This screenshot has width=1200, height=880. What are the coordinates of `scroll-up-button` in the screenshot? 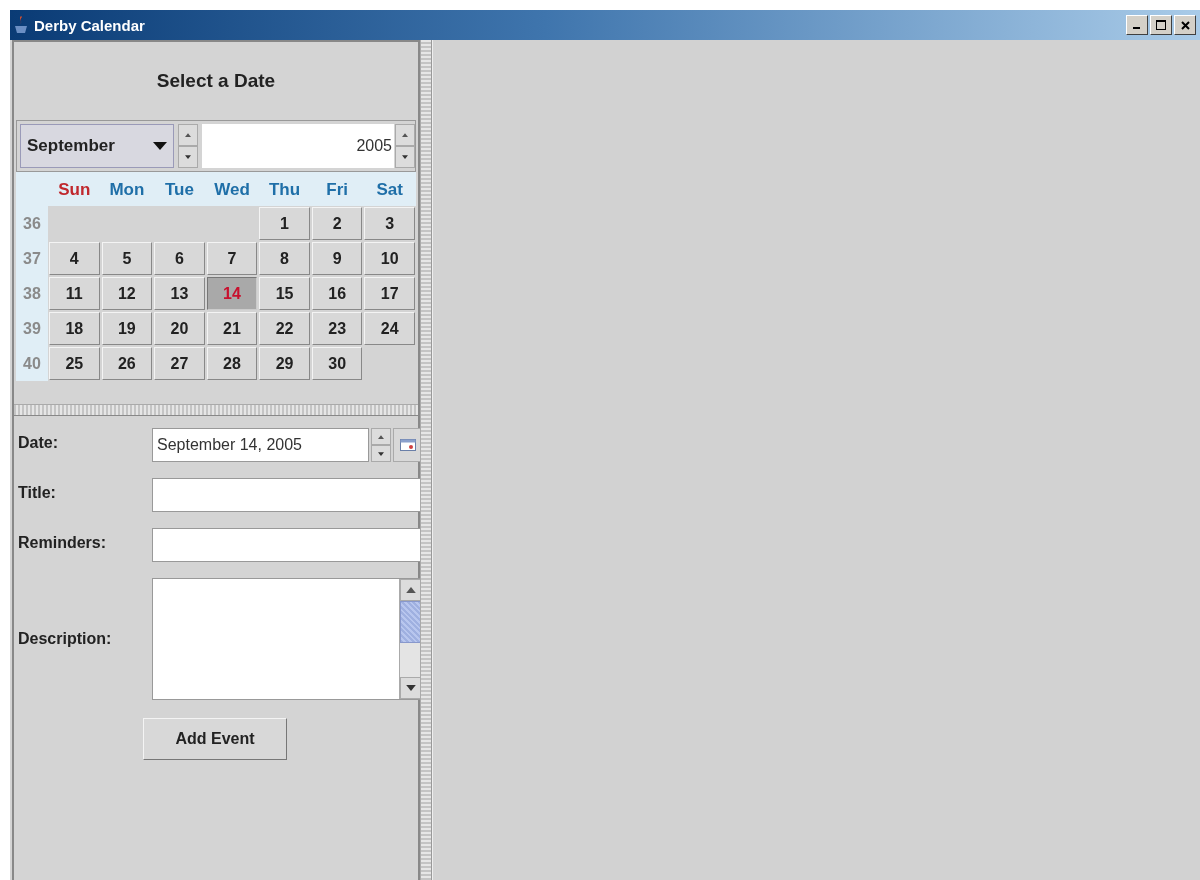 It's located at (411, 590).